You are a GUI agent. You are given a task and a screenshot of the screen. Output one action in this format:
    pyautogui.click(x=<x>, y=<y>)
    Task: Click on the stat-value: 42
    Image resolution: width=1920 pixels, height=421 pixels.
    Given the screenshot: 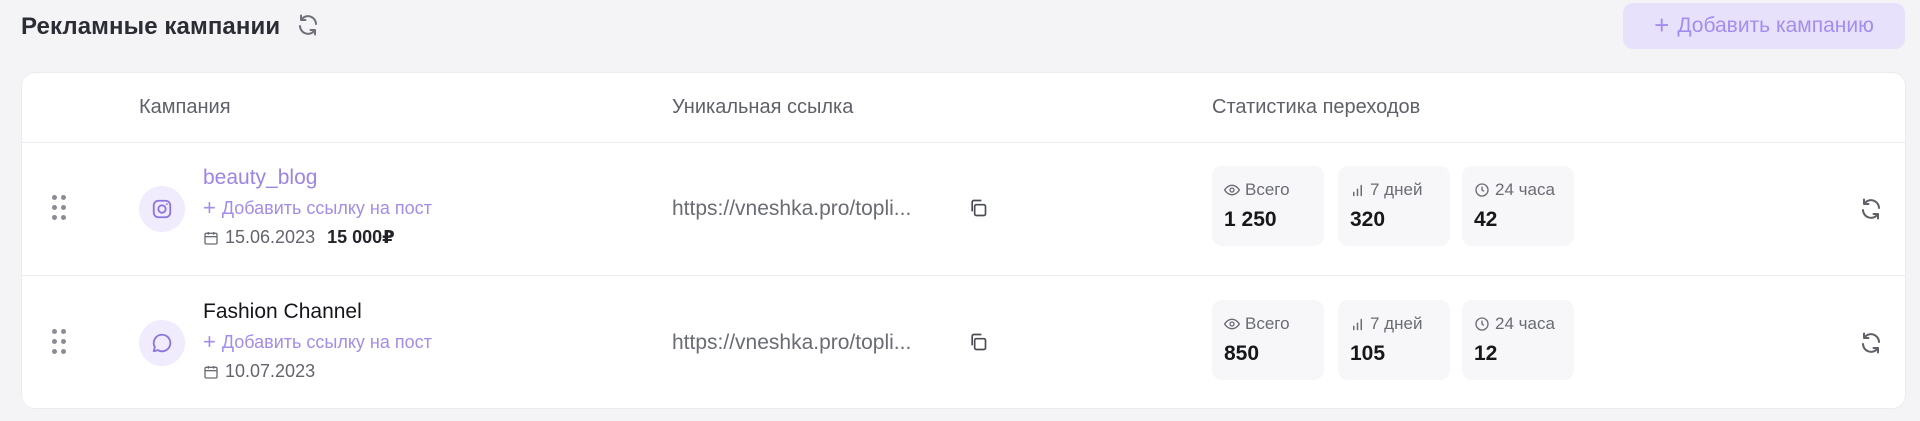 What is the action you would take?
    pyautogui.click(x=1486, y=219)
    